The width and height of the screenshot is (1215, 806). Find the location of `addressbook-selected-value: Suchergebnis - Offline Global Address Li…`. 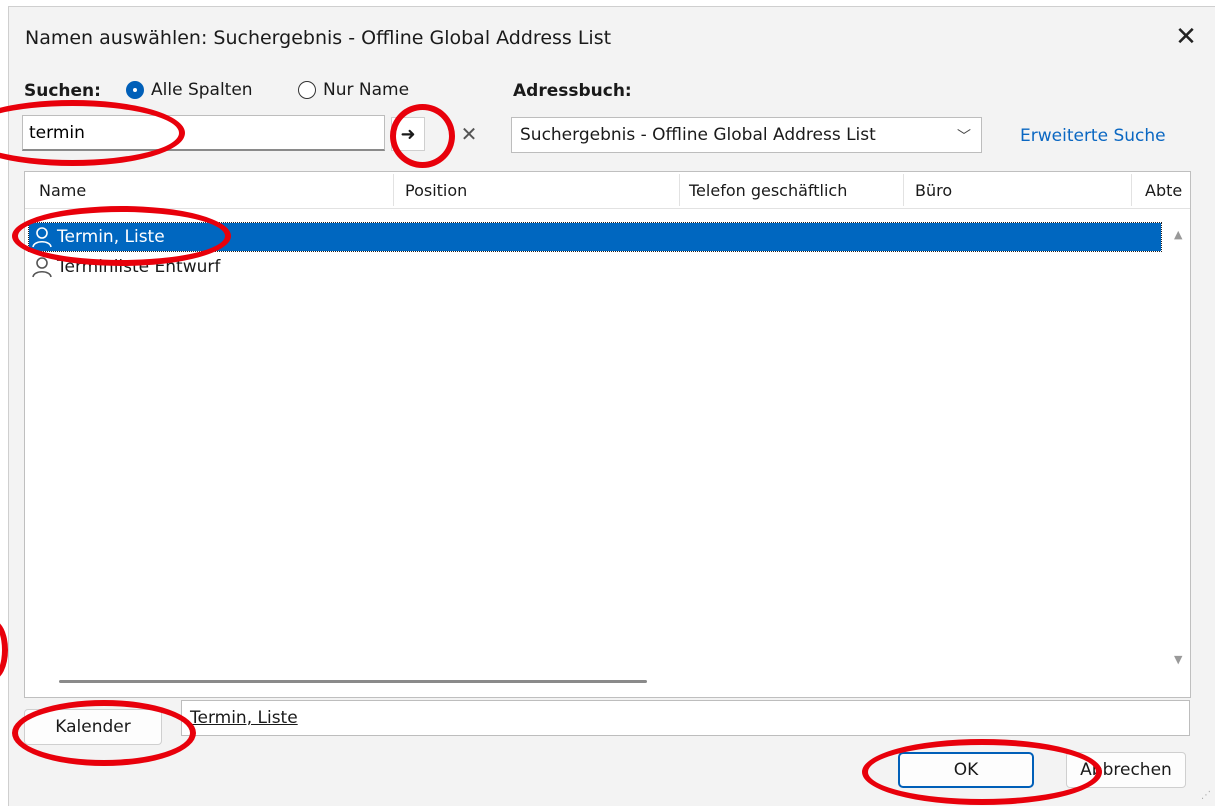

addressbook-selected-value: Suchergebnis - Offline Global Address Li… is located at coordinates (698, 135).